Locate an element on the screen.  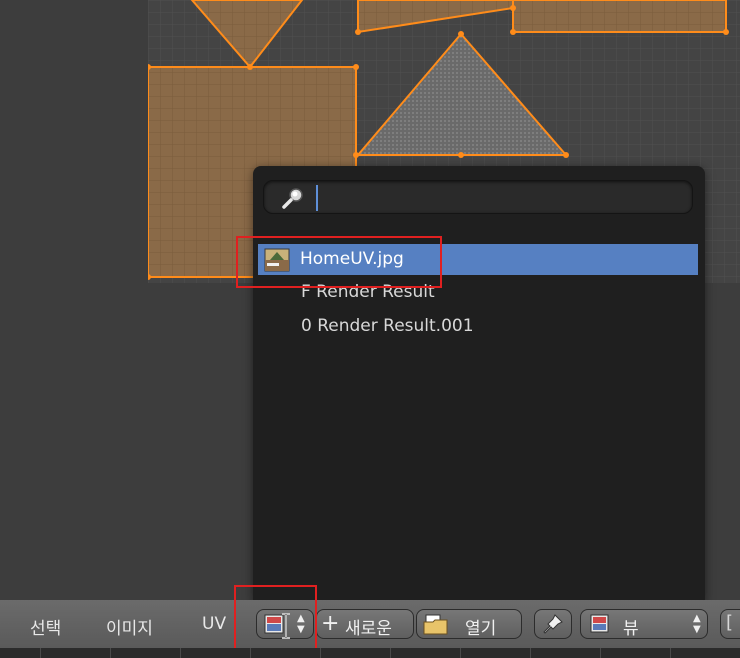
open-image-button: 열기 is located at coordinates (469, 624).